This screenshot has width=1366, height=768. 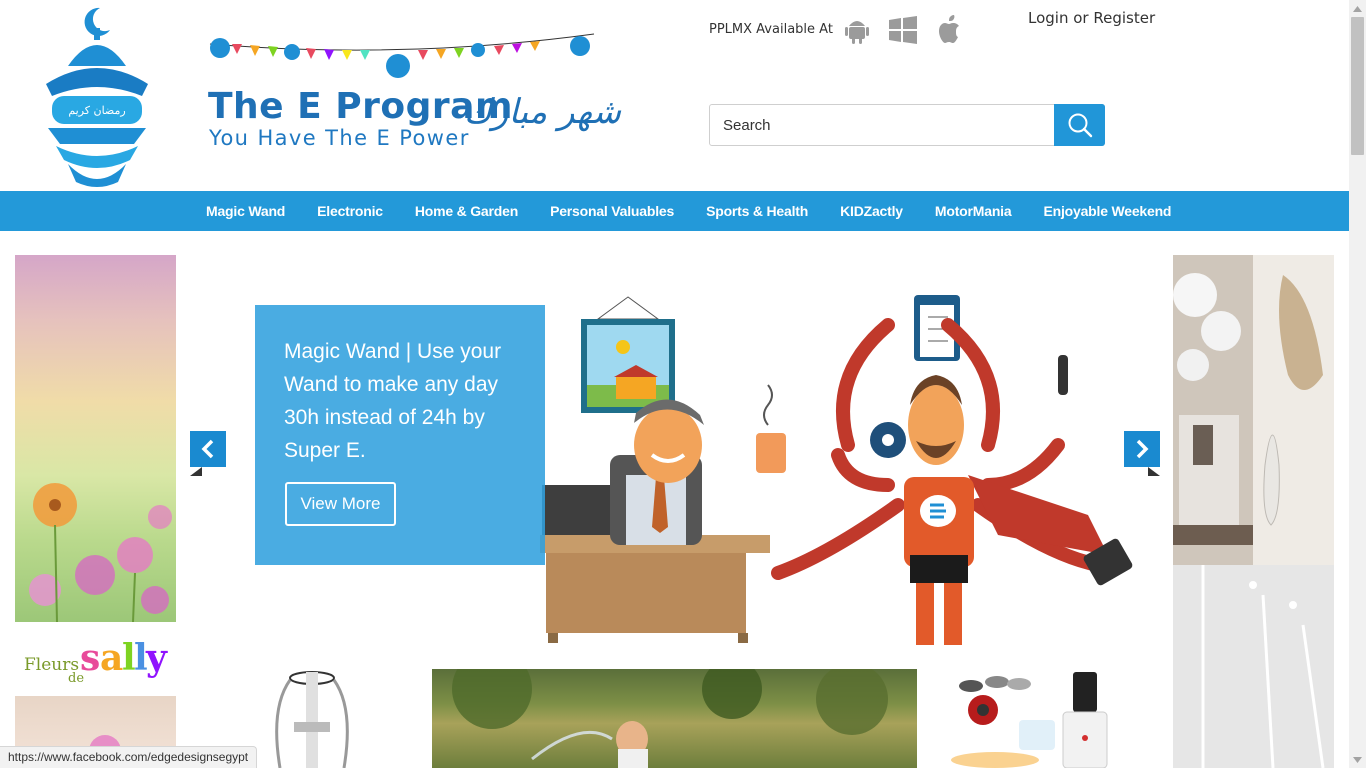 I want to click on auth-separator: or, so click(x=1081, y=18).